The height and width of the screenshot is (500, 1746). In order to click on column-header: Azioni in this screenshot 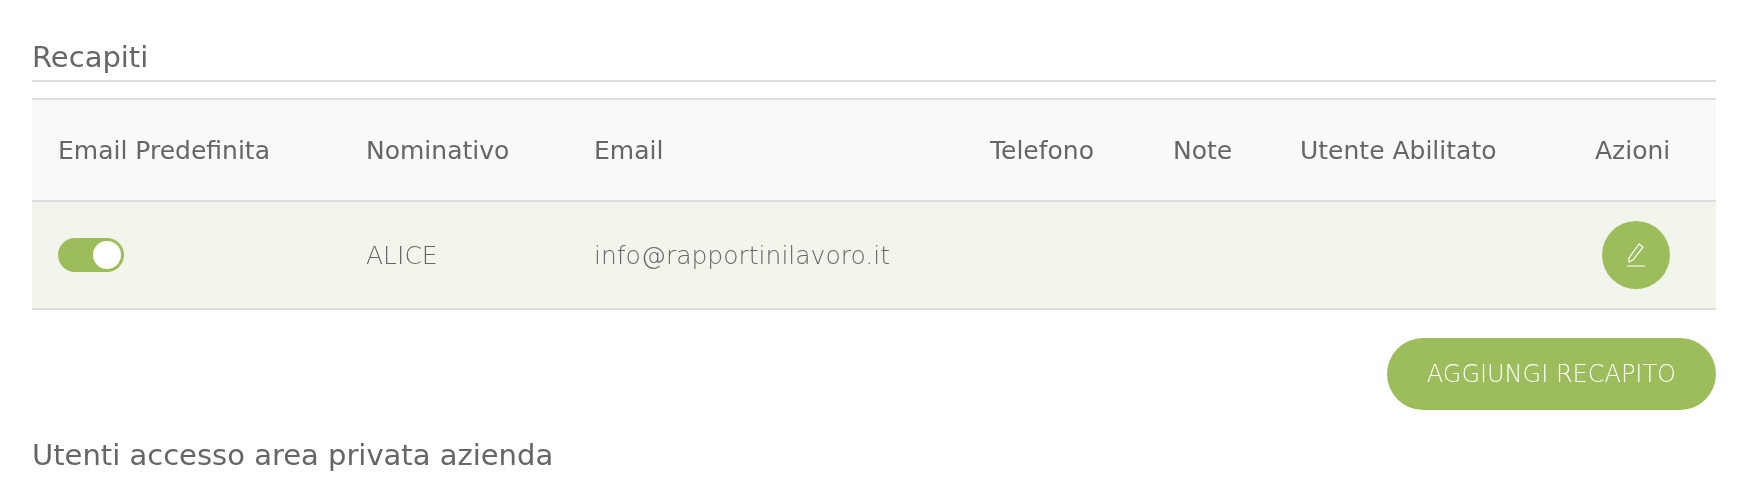, I will do `click(1633, 150)`.